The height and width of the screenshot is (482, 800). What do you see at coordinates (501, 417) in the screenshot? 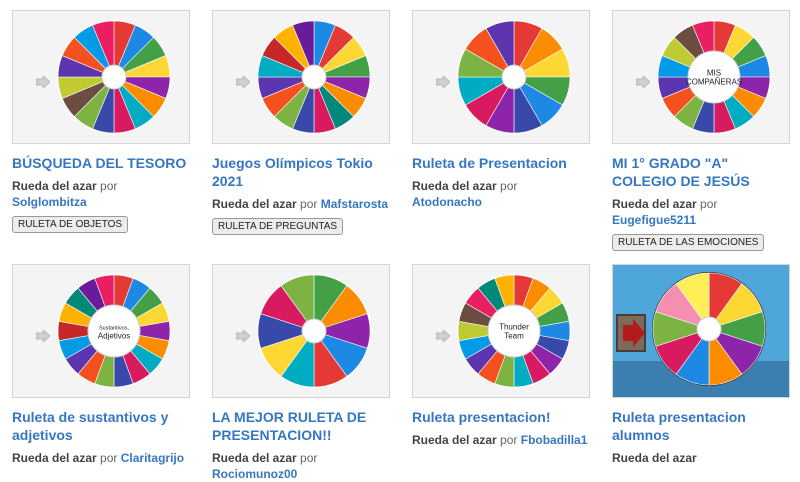
I see `card-title: Ruleta presentacion!` at bounding box center [501, 417].